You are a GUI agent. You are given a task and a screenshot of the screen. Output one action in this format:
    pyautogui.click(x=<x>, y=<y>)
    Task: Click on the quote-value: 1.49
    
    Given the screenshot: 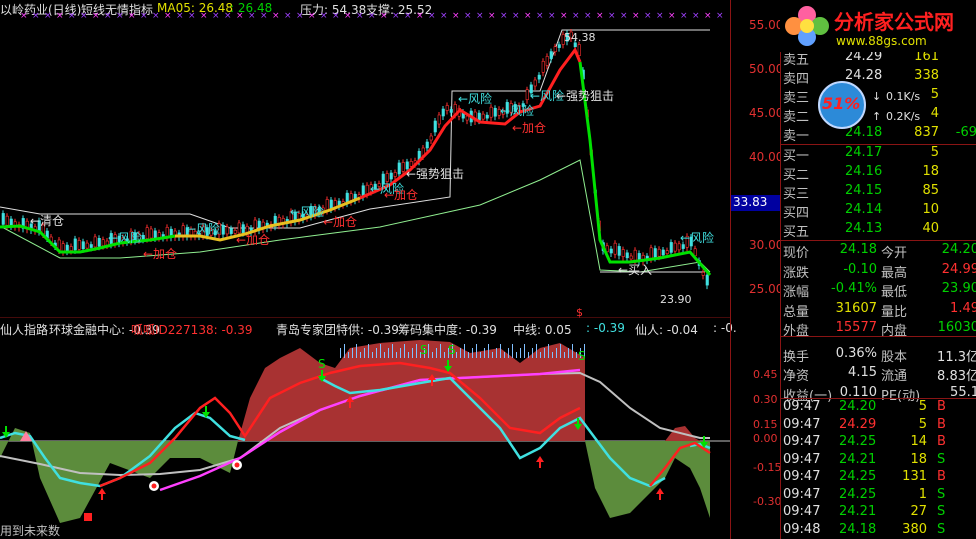 What is the action you would take?
    pyautogui.click(x=963, y=308)
    